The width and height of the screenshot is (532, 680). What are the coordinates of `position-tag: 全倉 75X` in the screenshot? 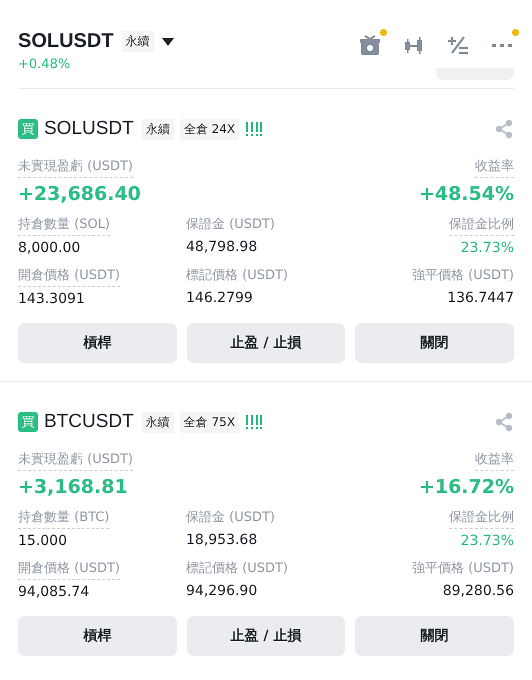 It's located at (210, 422).